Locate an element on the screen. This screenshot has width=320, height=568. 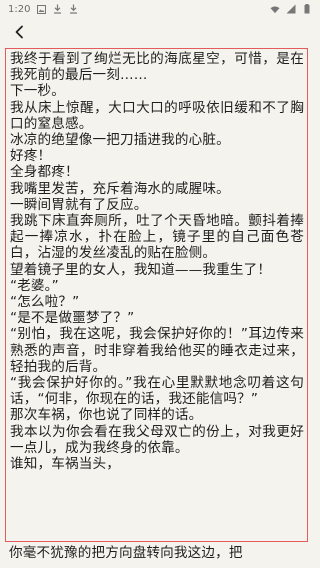
status-bar: 1:20 is located at coordinates (160, 9).